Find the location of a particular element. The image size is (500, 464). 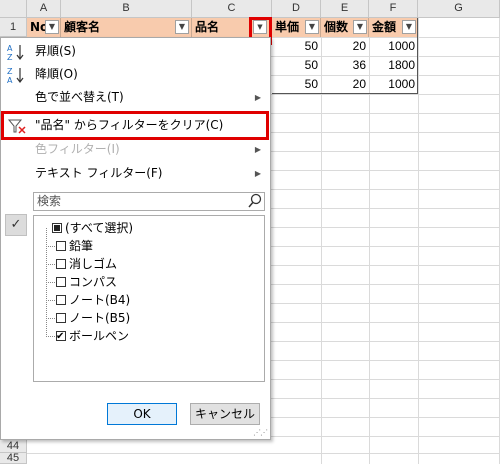

filter-dropdown-customer: ▼ is located at coordinates (182, 27).